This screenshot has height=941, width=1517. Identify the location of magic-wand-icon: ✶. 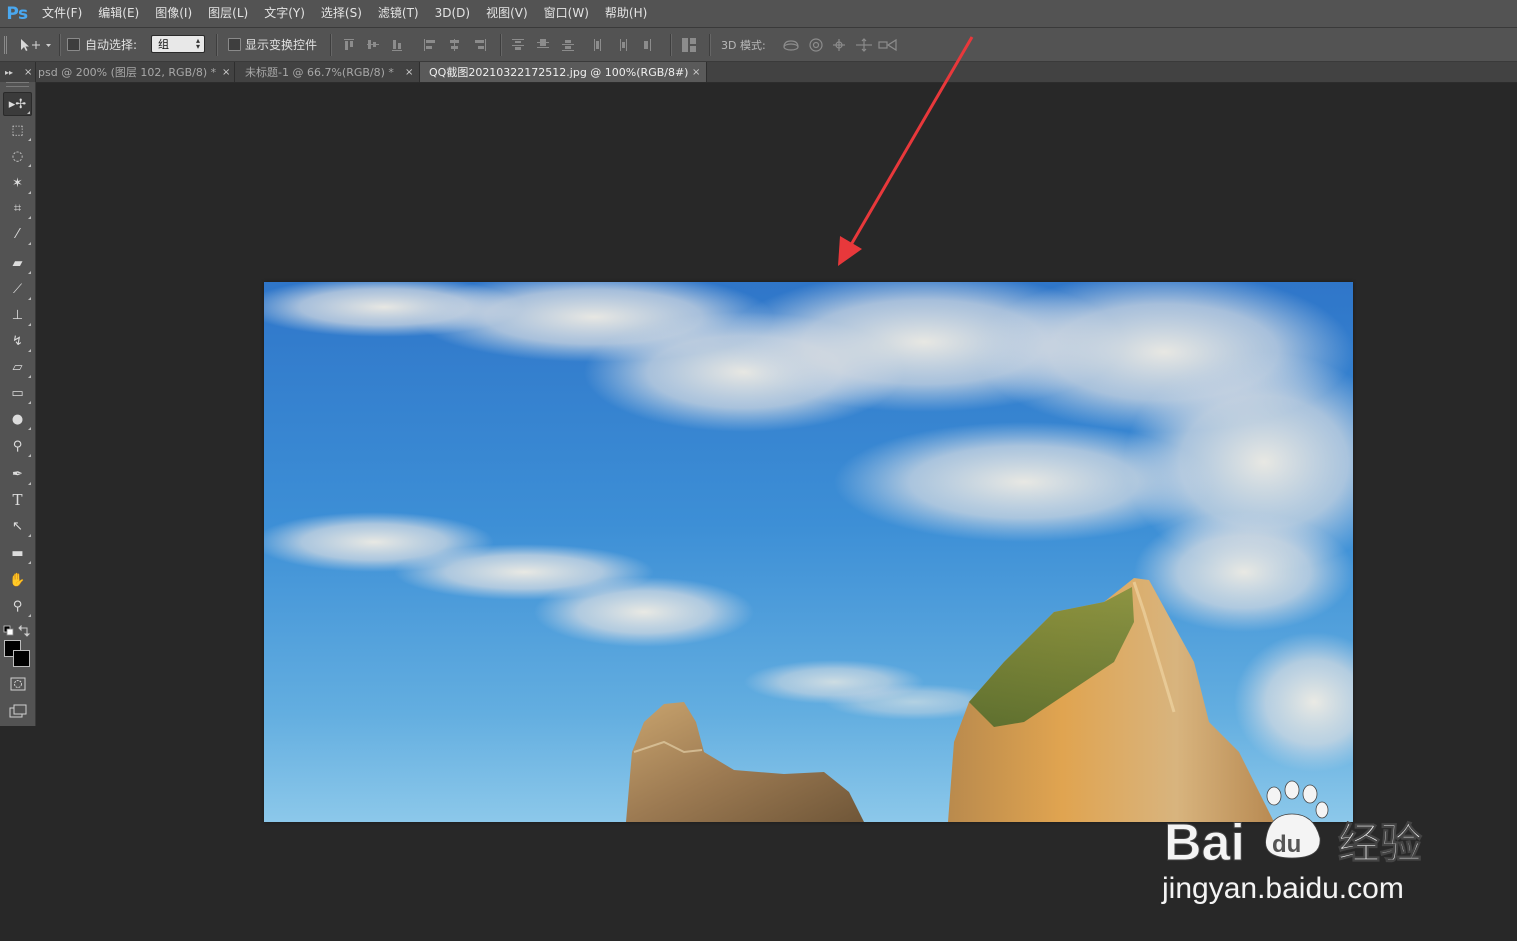
(17, 183).